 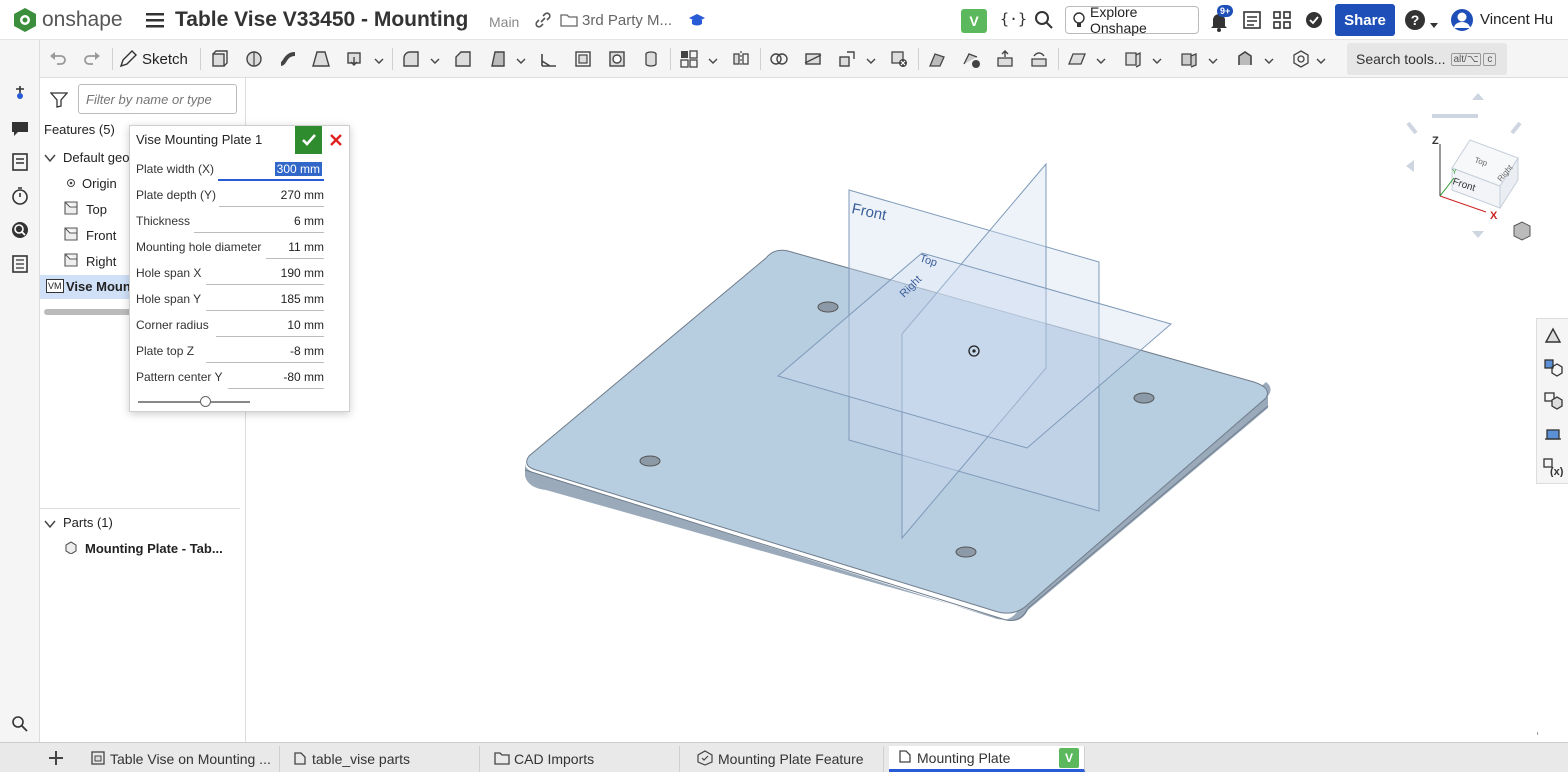 What do you see at coordinates (1189, 59) in the screenshot?
I see `surface-icon` at bounding box center [1189, 59].